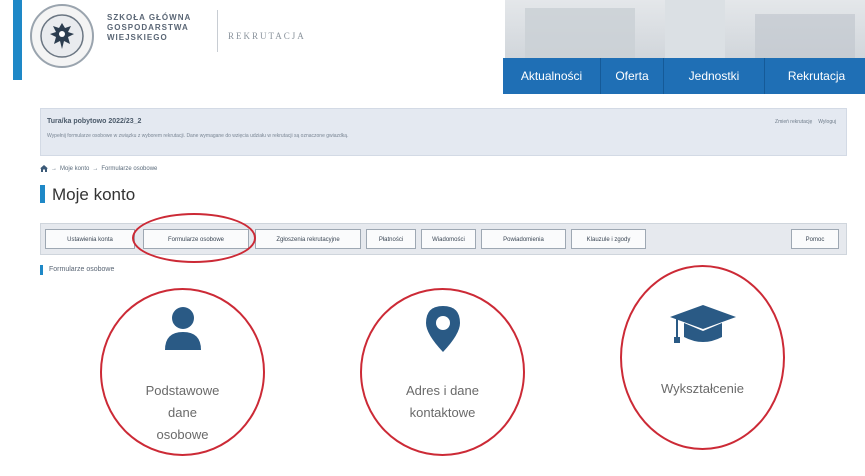  Describe the element at coordinates (196, 239) in the screenshot. I see `tab-formularze-osobowe: Formularze osobowe` at that location.